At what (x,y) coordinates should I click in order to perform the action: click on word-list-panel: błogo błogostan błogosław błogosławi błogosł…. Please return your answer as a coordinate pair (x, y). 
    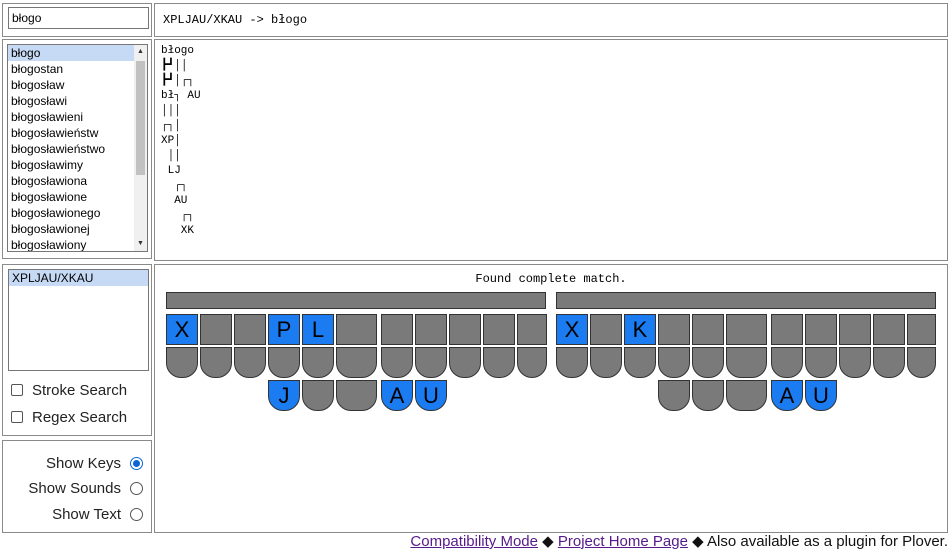
    Looking at the image, I should click on (77, 149).